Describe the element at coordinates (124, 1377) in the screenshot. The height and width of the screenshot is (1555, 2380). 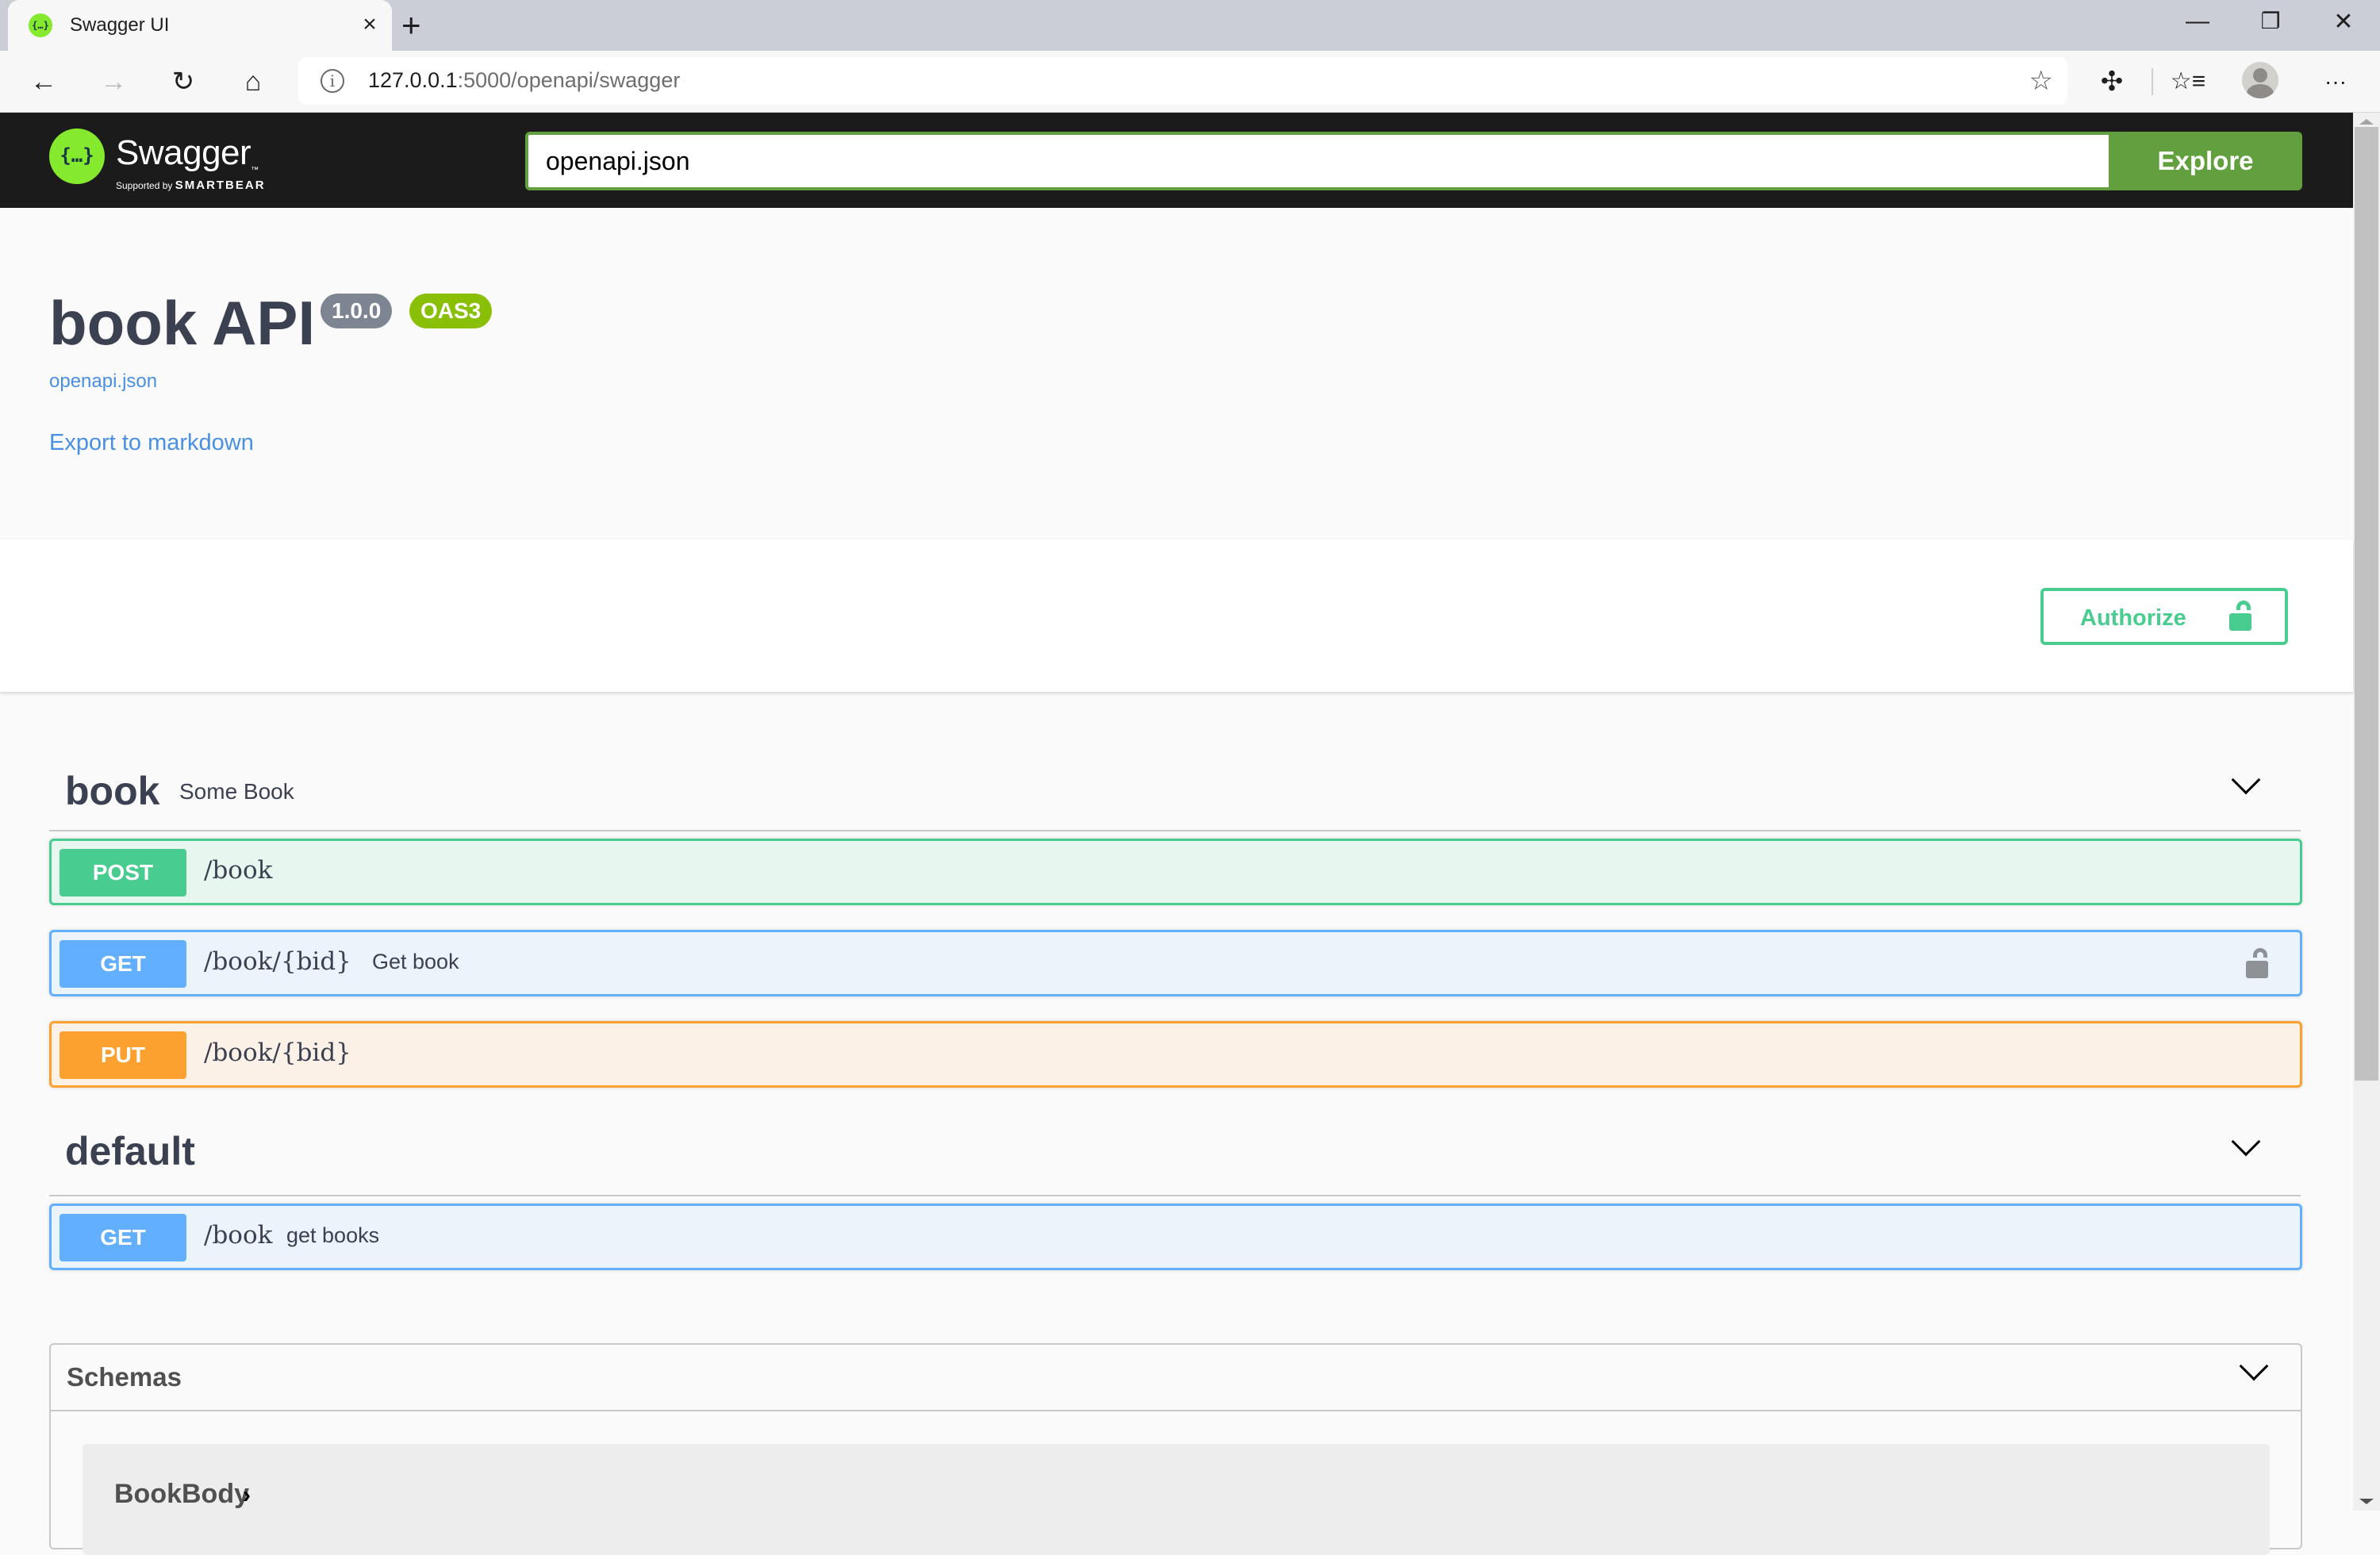
I see `schemas-title: Schemas` at that location.